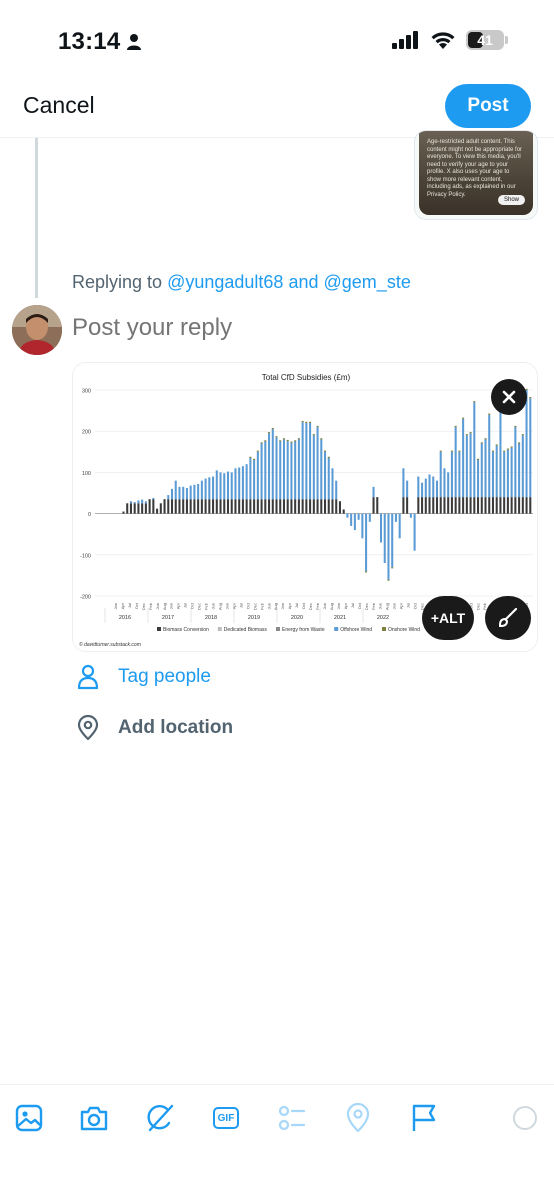 The height and width of the screenshot is (1200, 554). Describe the element at coordinates (160, 1118) in the screenshot. I see `grok-icon` at that location.